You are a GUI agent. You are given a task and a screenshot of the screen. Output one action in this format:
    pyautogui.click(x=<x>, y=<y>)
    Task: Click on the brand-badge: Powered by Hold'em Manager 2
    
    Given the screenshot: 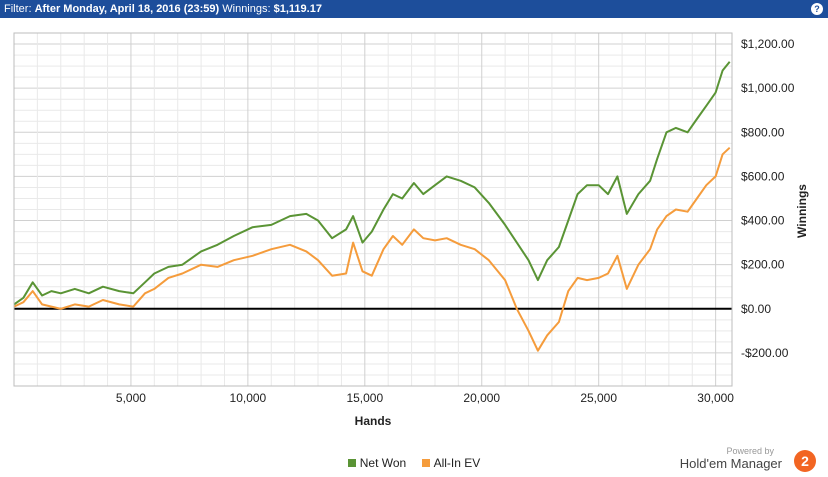 What is the action you would take?
    pyautogui.click(x=748, y=460)
    